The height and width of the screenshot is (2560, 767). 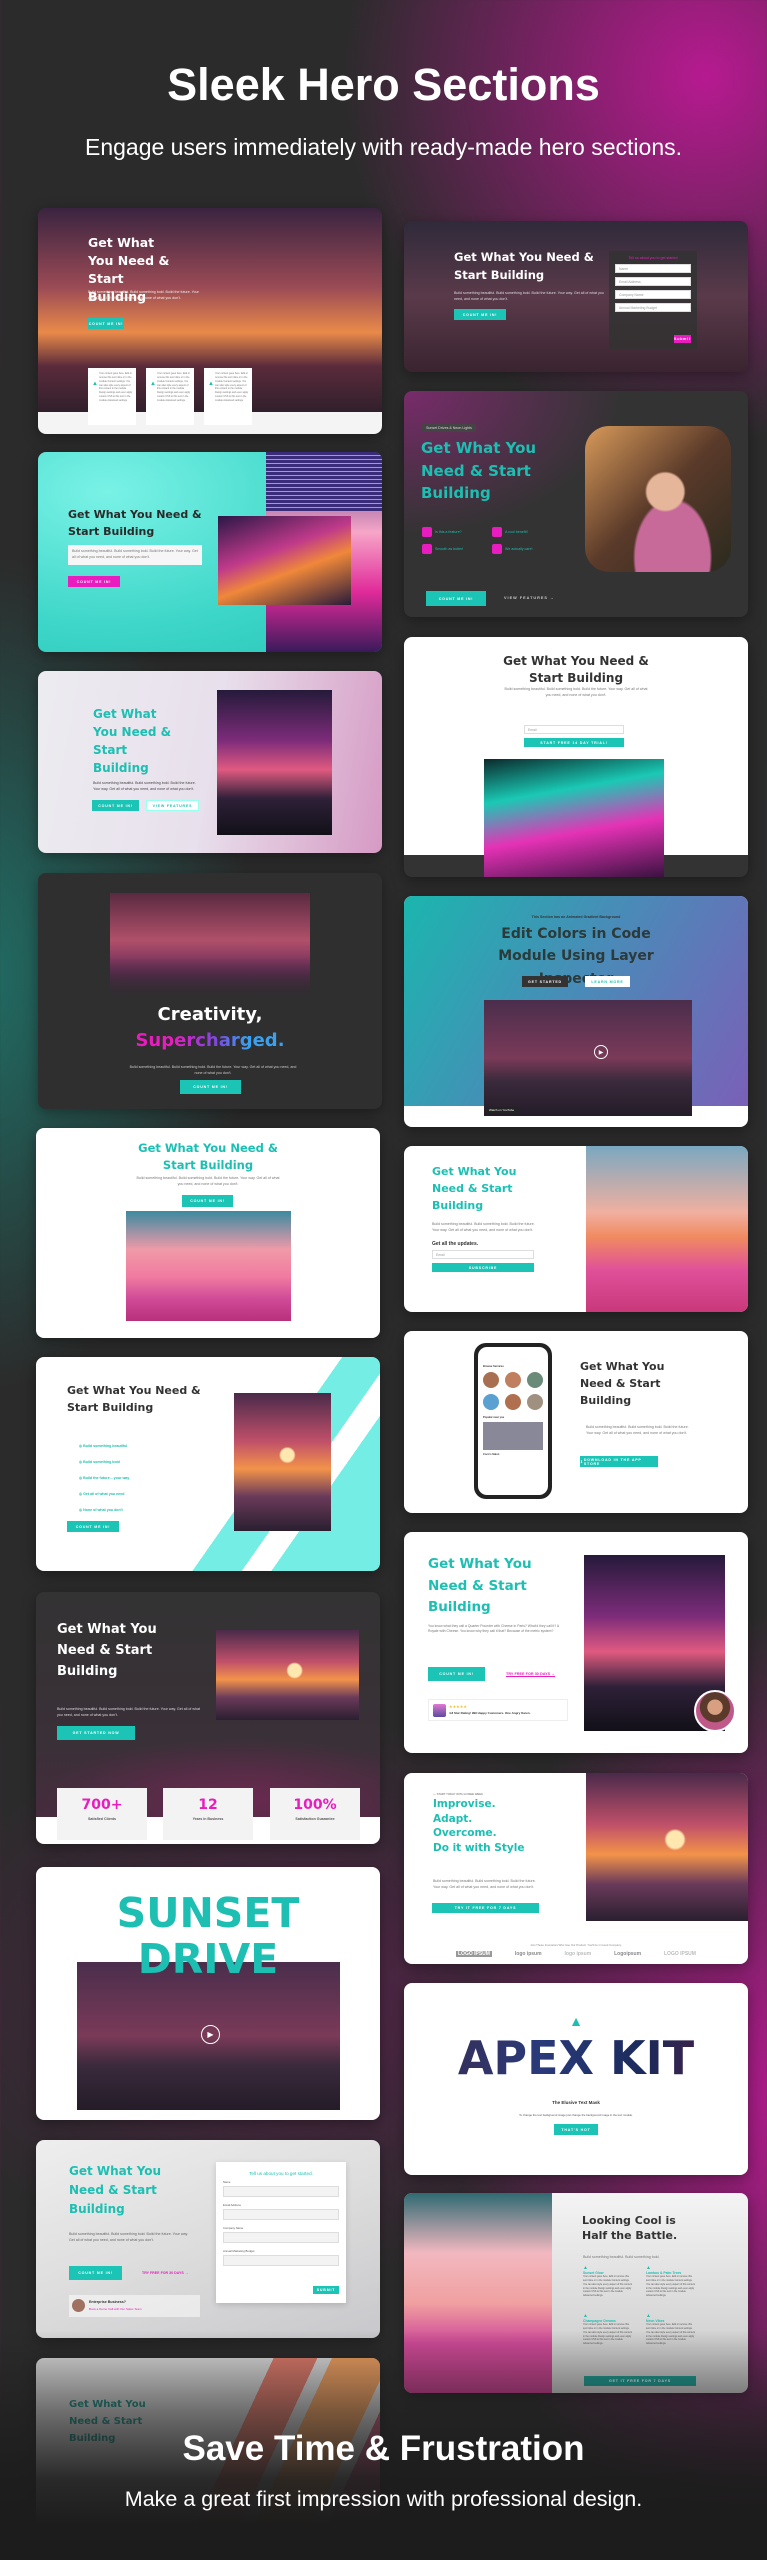 What do you see at coordinates (209, 1041) in the screenshot?
I see `supercharged-heading: Supercharged.` at bounding box center [209, 1041].